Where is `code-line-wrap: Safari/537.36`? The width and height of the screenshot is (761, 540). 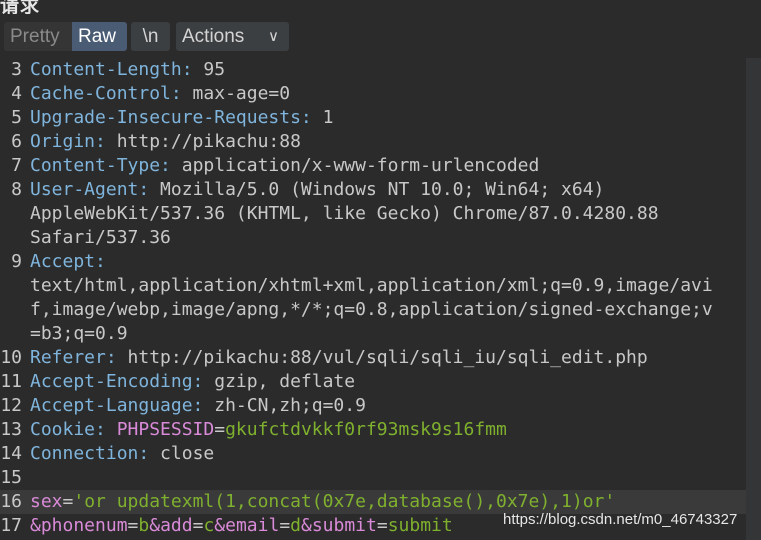
code-line-wrap: Safari/537.36 is located at coordinates (373, 238).